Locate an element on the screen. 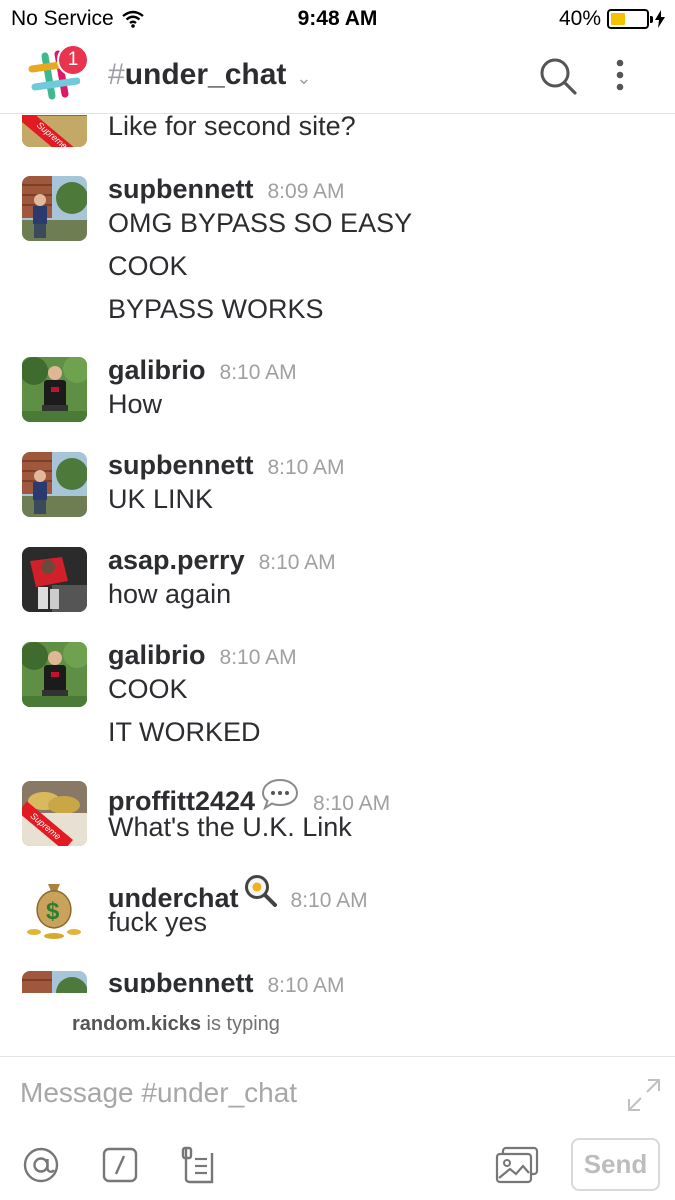  message-text: OMG BYPASS SO EASY is located at coordinates (260, 223).